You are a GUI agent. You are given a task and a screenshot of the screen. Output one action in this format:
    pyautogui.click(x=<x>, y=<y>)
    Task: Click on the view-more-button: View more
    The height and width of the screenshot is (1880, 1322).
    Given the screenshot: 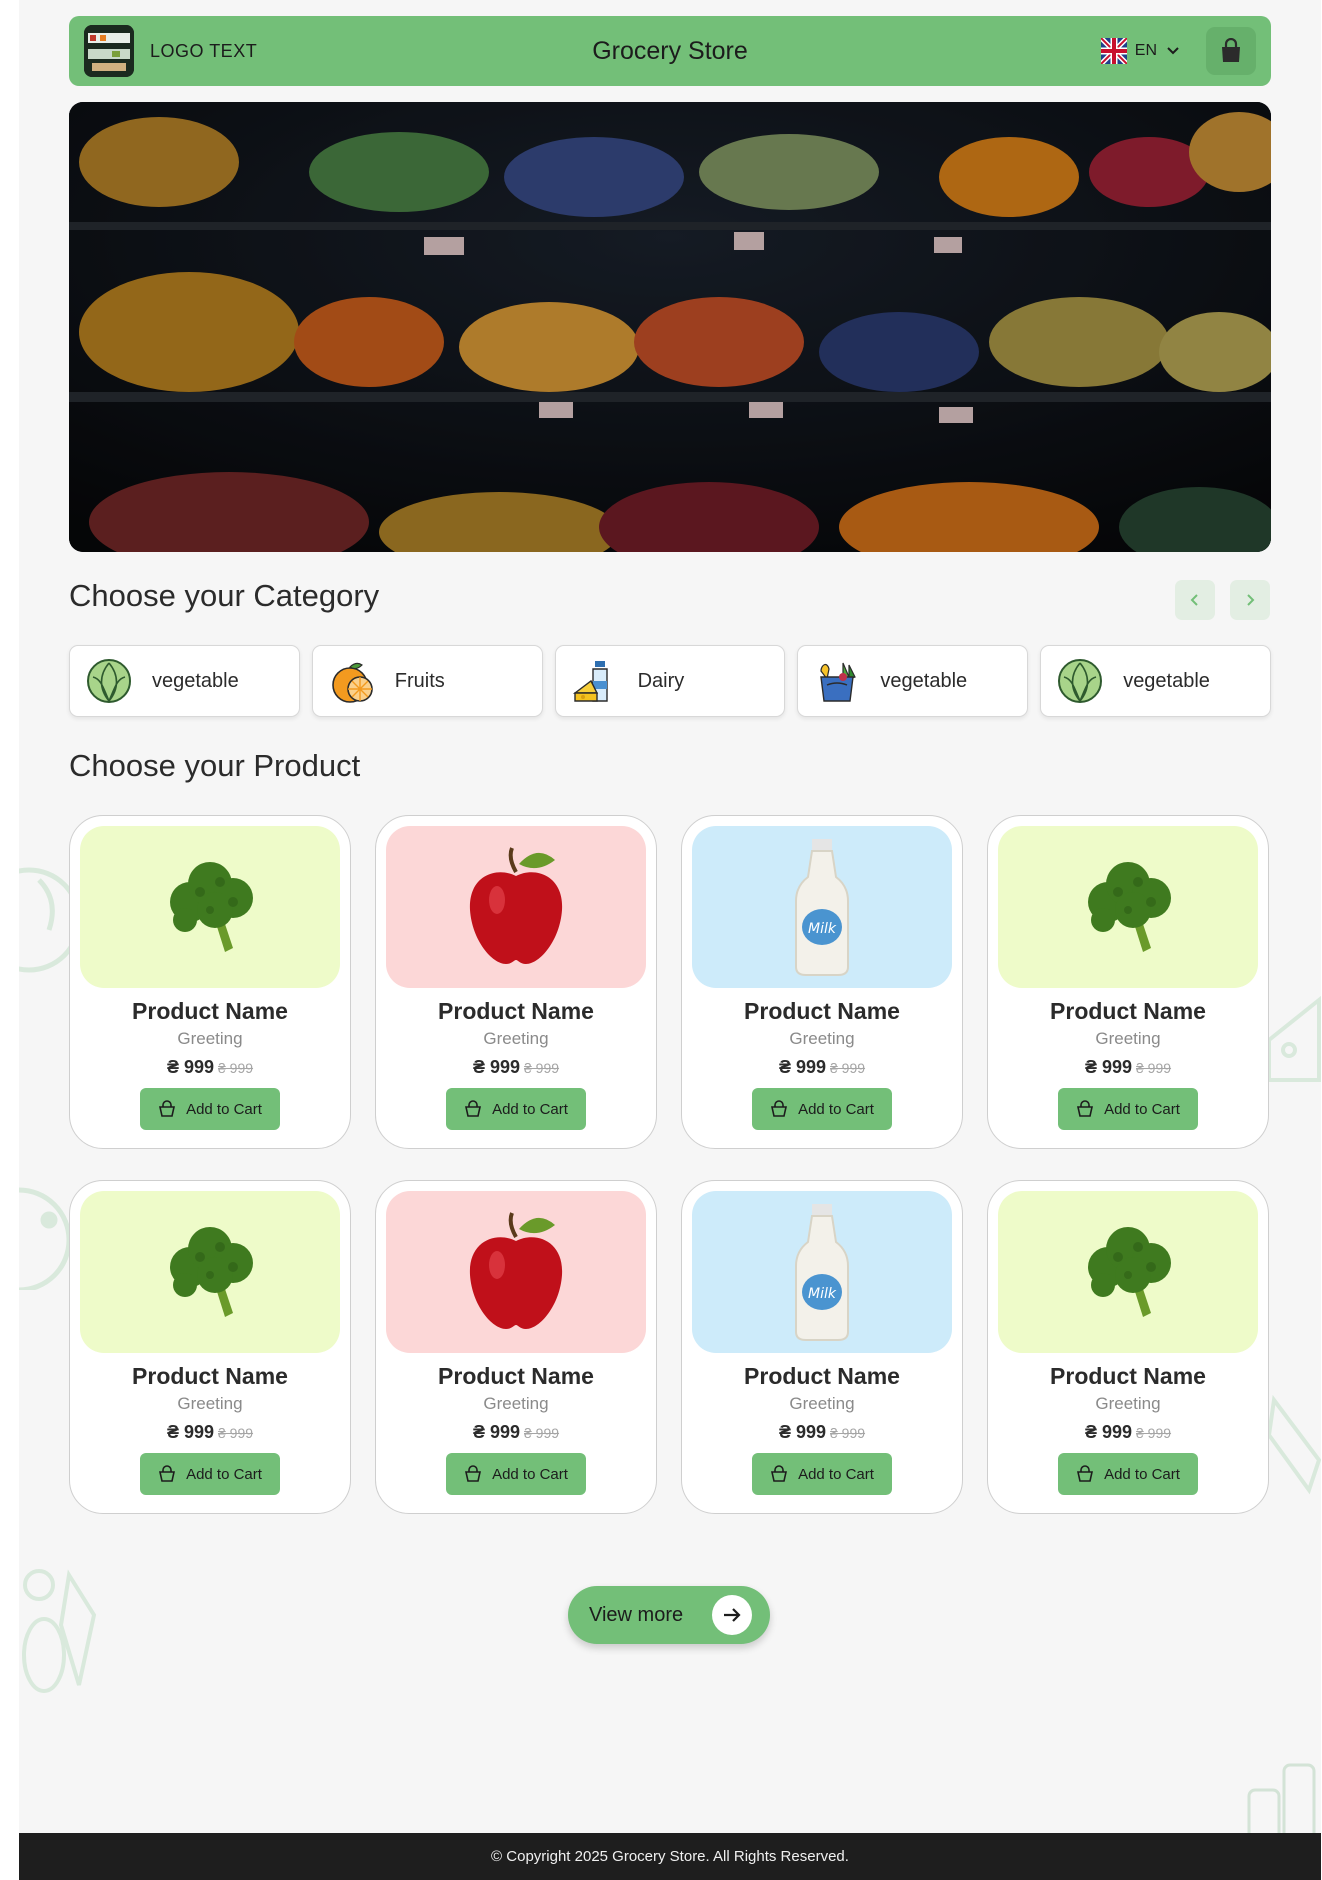 What is the action you would take?
    pyautogui.click(x=669, y=1615)
    